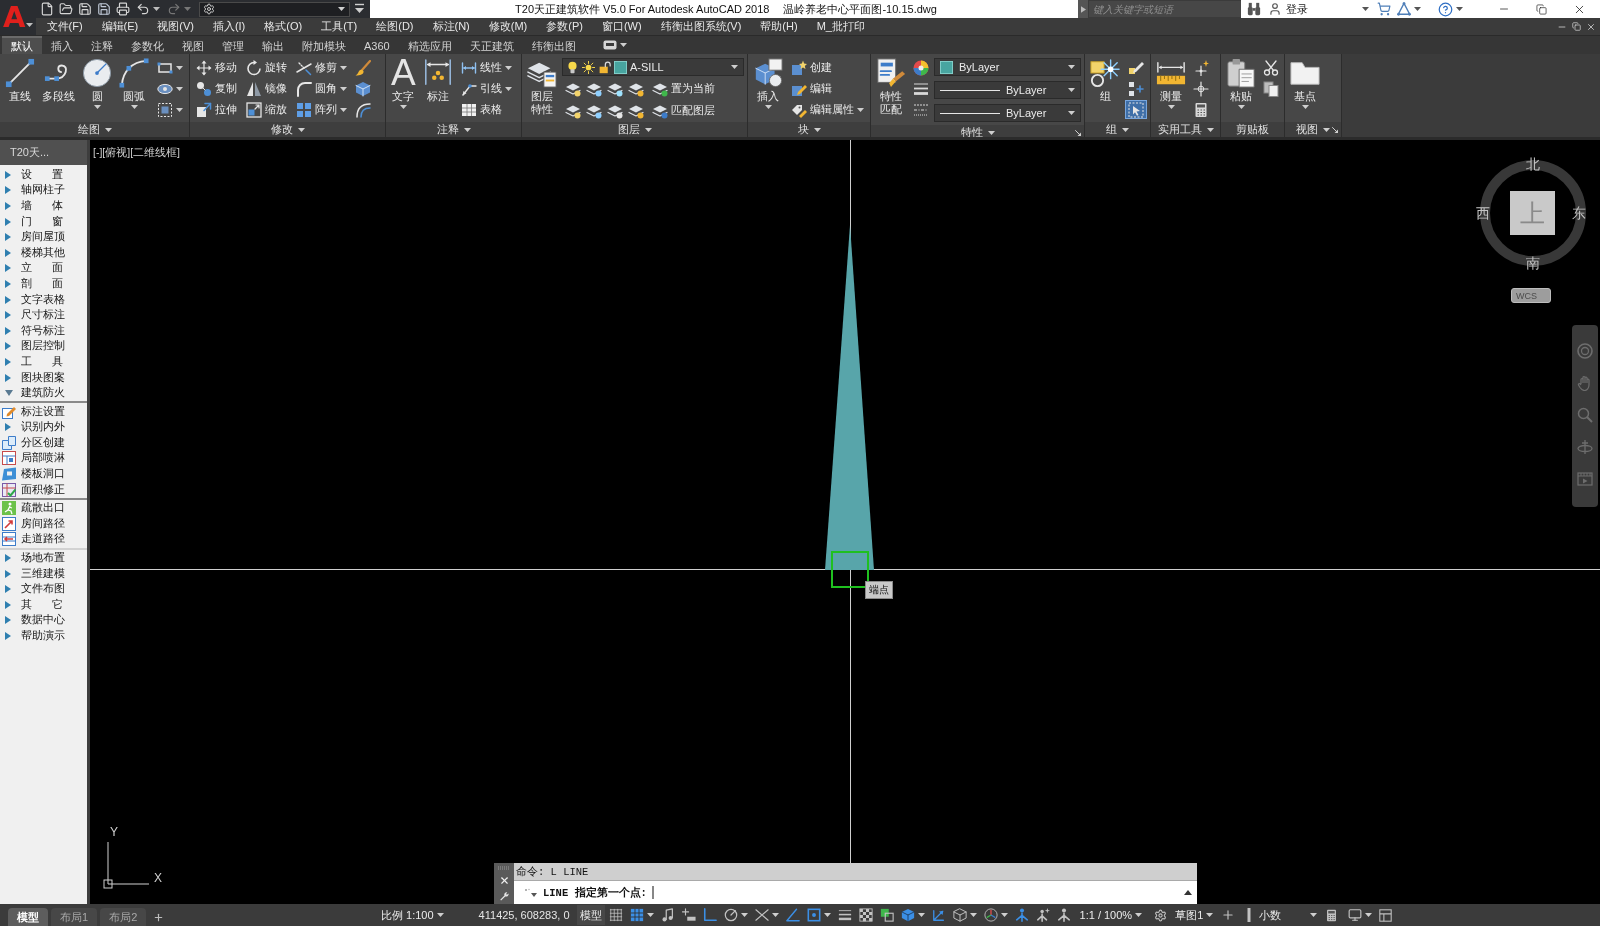 This screenshot has width=1600, height=926. What do you see at coordinates (524, 915) in the screenshot?
I see `cursor-coordinates: 411425, 608283, 0` at bounding box center [524, 915].